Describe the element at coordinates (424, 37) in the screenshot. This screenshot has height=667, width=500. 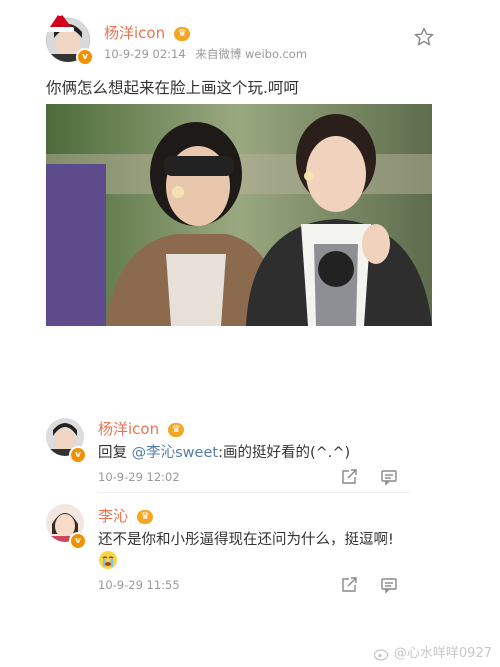
I see `star-icon` at that location.